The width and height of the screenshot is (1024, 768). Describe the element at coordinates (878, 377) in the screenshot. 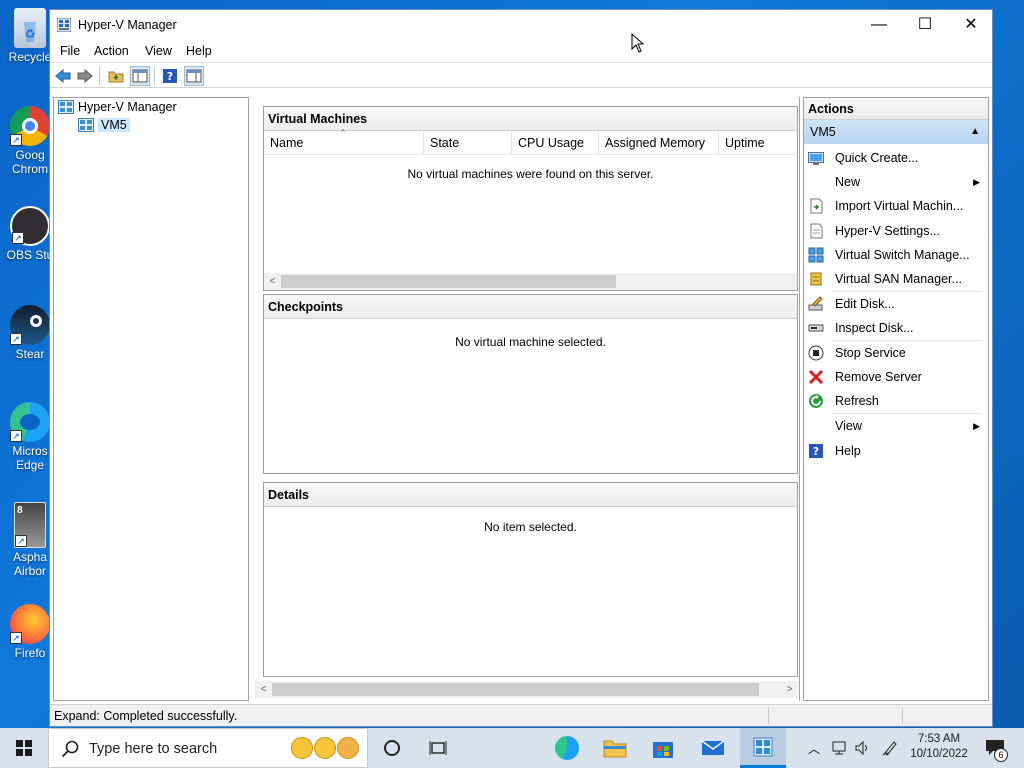

I see `action-label: Remove Server` at that location.